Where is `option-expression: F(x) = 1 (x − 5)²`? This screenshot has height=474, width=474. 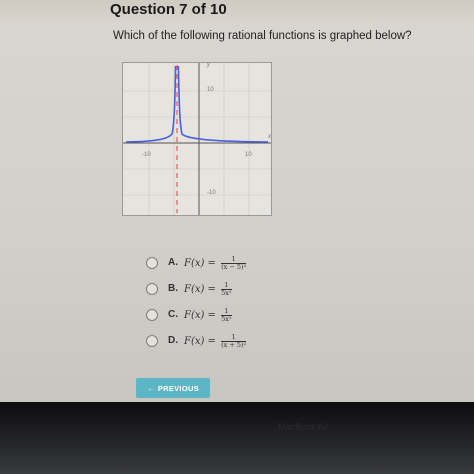 option-expression: F(x) = 1 (x − 5)² is located at coordinates (215, 263).